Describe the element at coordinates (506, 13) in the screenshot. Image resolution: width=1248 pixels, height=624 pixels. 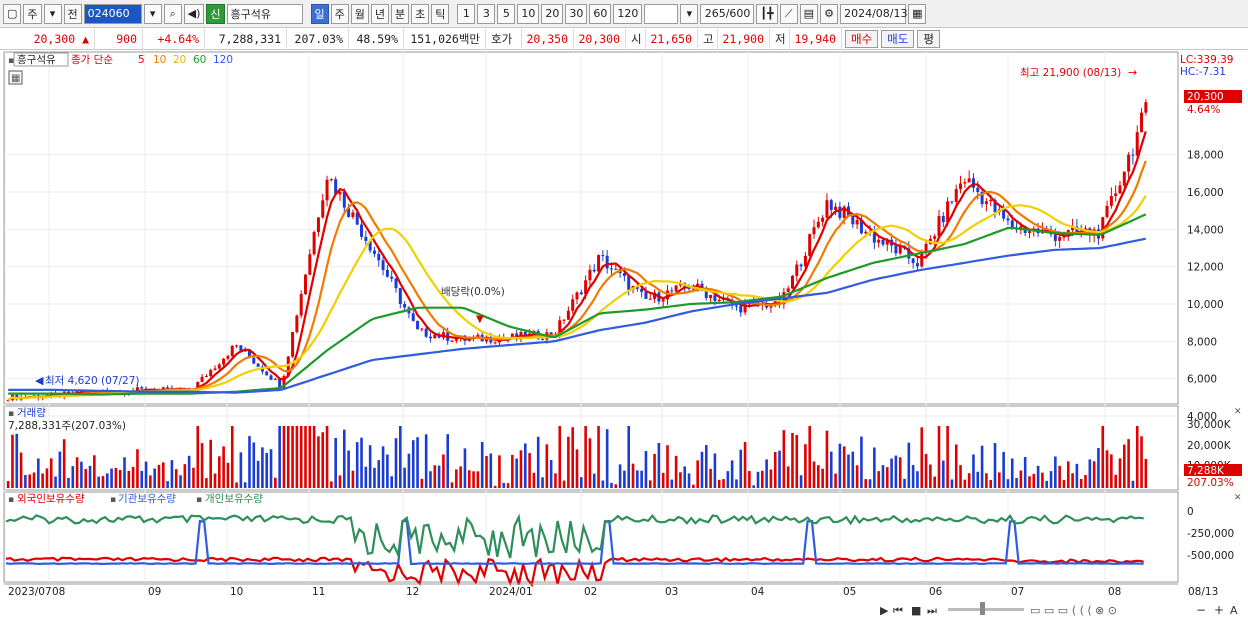
I see `interval-5: 5` at that location.